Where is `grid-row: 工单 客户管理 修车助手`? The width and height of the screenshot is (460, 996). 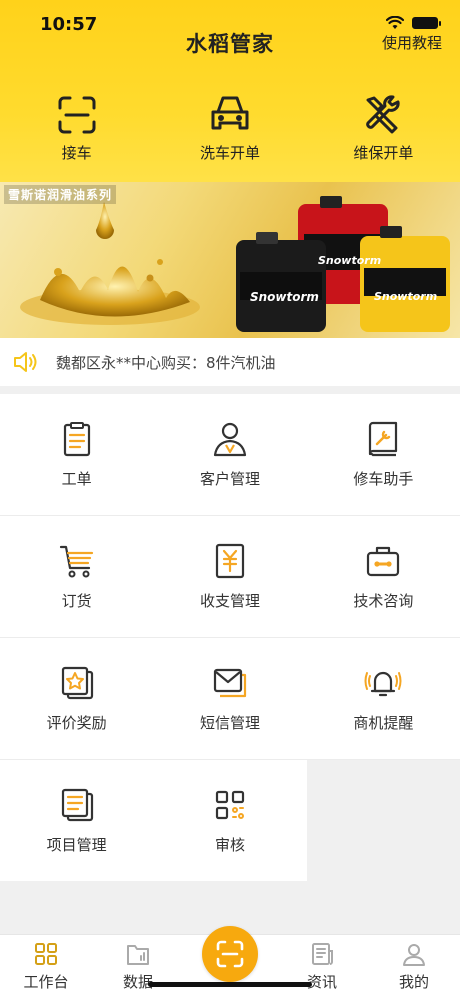
grid-row: 工单 客户管理 修车助手 is located at coordinates (230, 455).